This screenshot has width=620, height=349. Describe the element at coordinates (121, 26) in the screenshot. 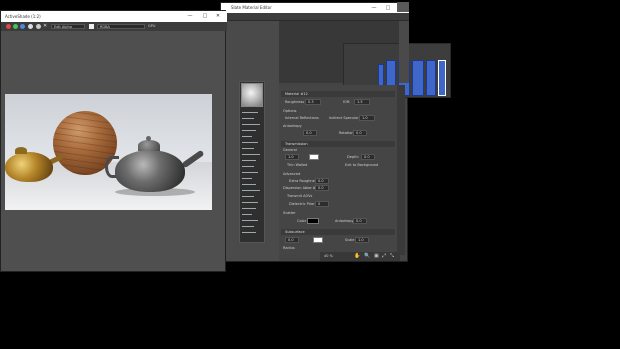

I see `channel-dropdown: RGBA` at that location.